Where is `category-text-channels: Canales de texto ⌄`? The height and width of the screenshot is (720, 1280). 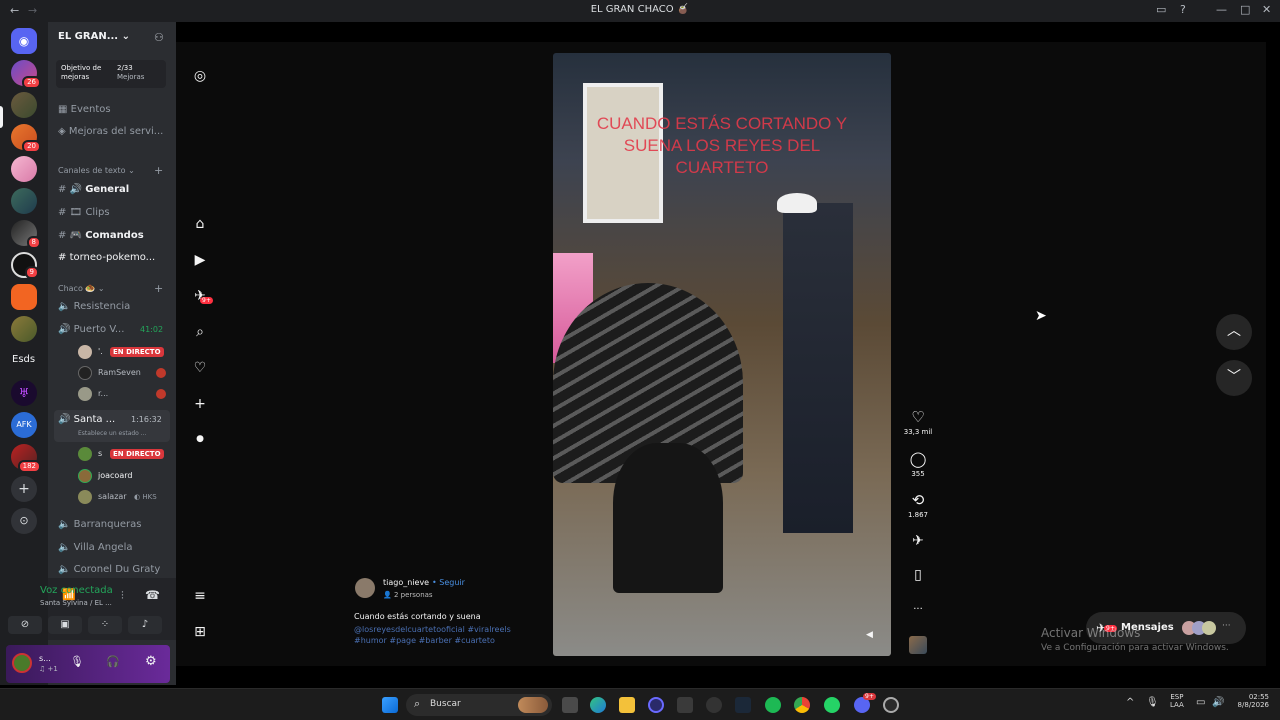
category-text-channels: Canales de texto ⌄ is located at coordinates (96, 170).